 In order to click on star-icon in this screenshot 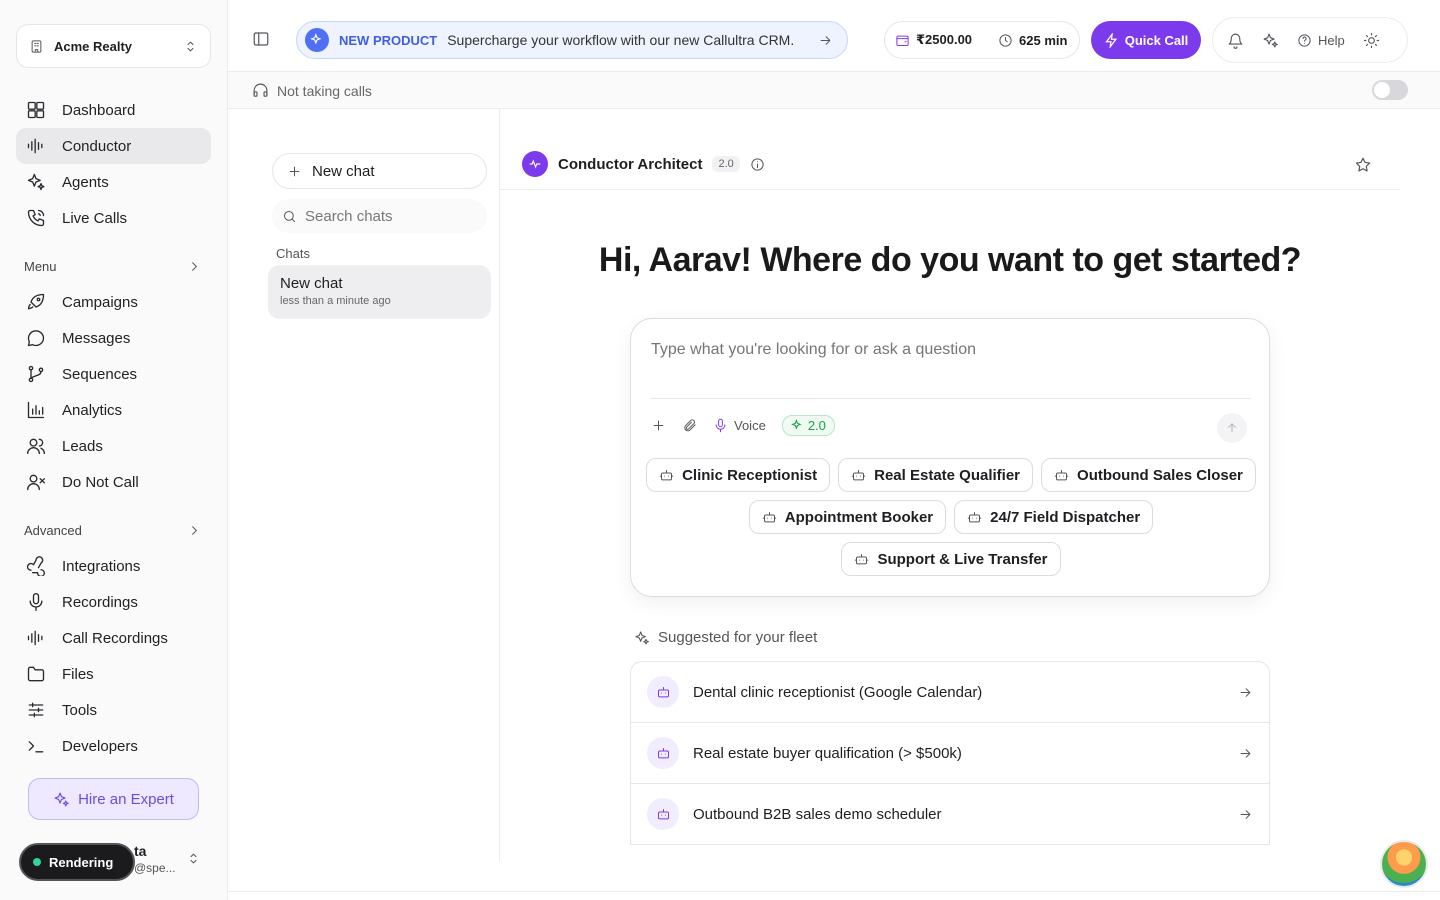, I will do `click(1363, 165)`.